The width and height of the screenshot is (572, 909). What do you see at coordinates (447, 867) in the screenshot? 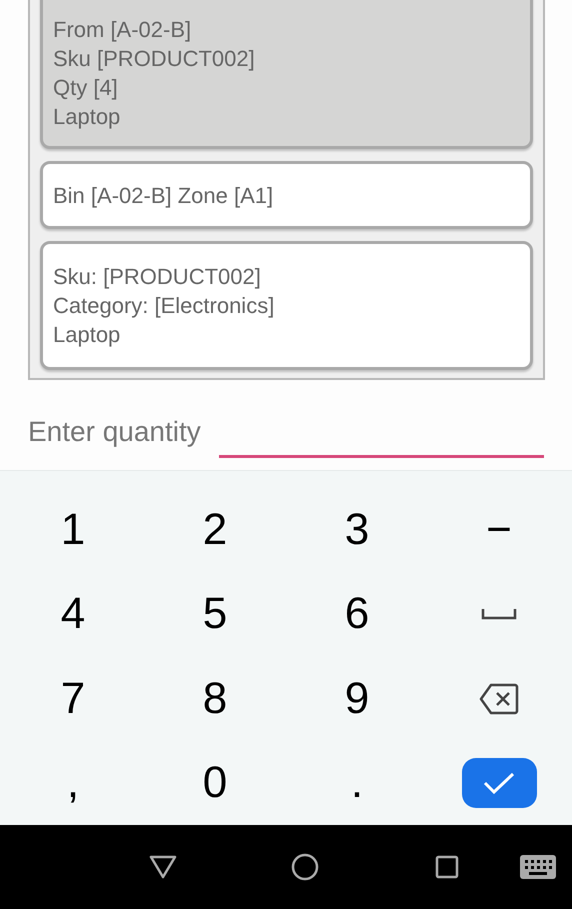
I see `square-icon` at bounding box center [447, 867].